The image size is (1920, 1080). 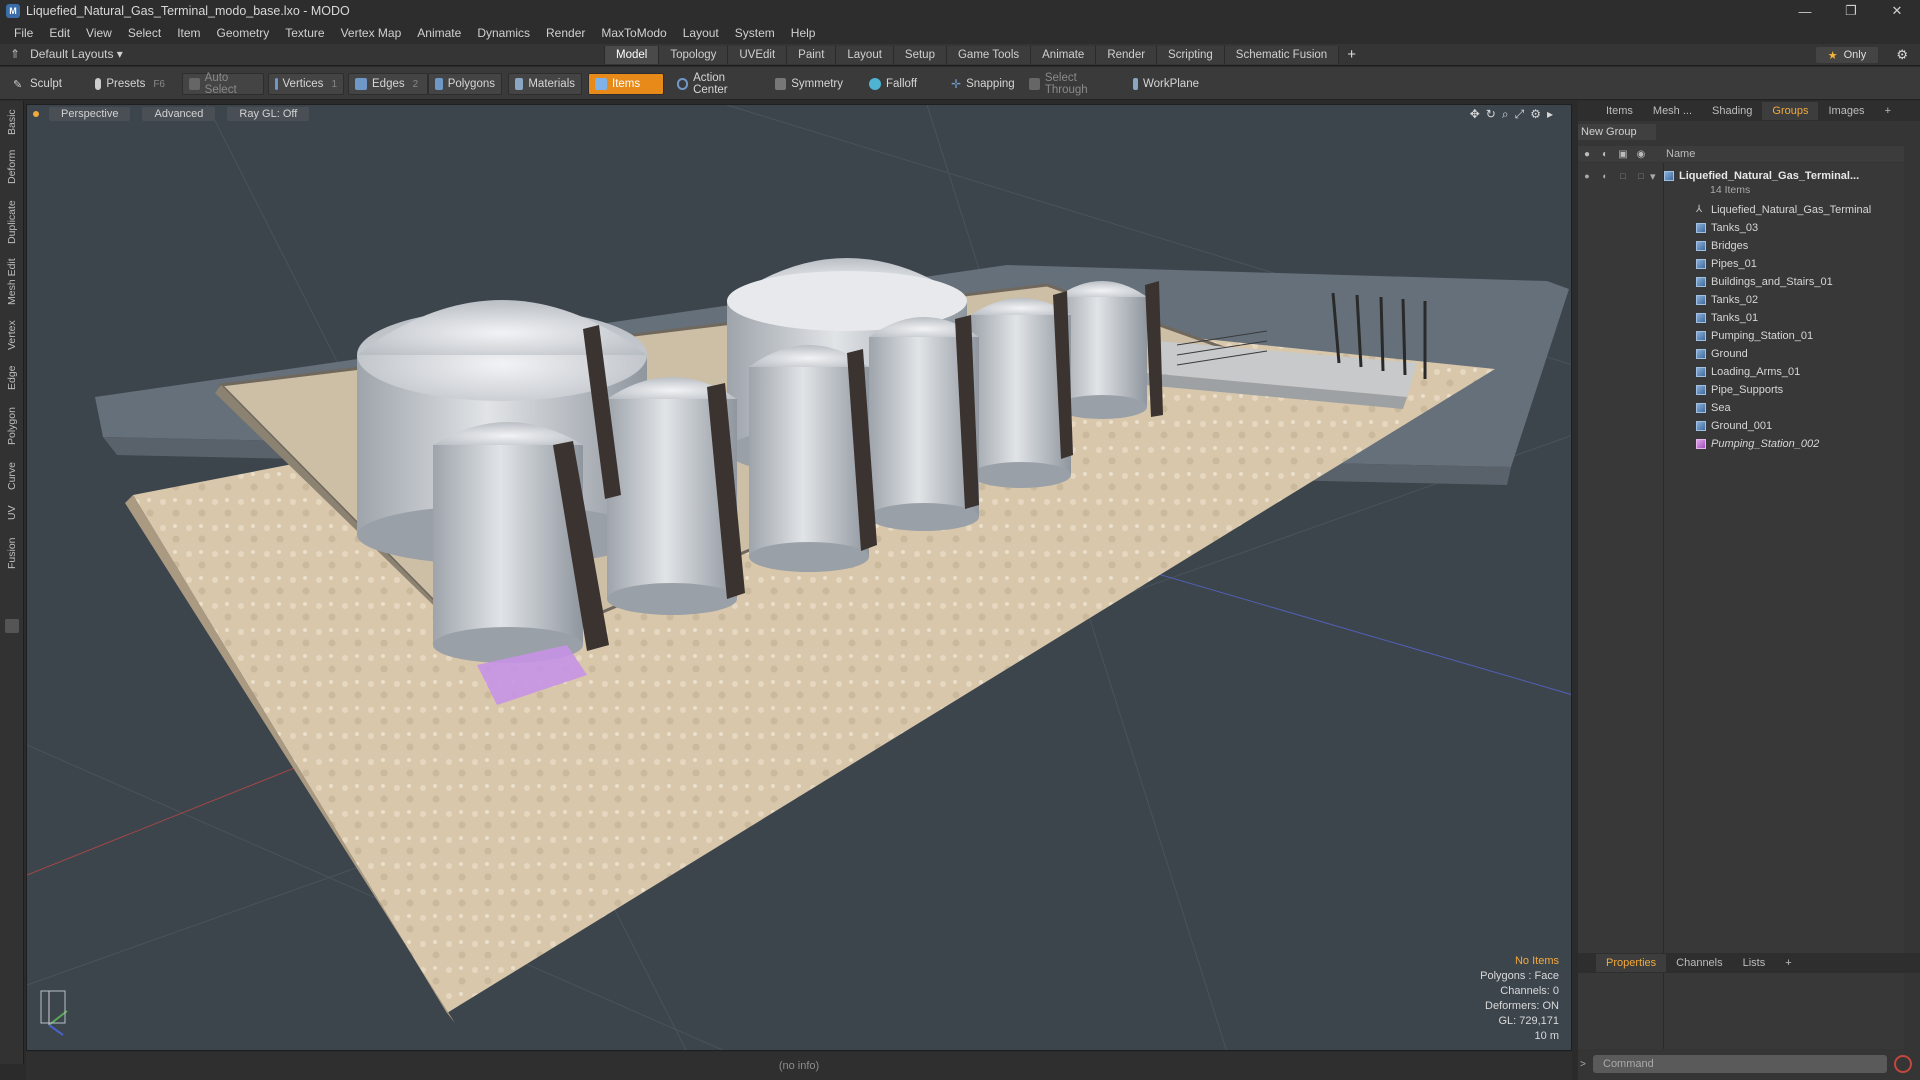 I want to click on group-item-row: Tanks_02, so click(x=1741, y=300).